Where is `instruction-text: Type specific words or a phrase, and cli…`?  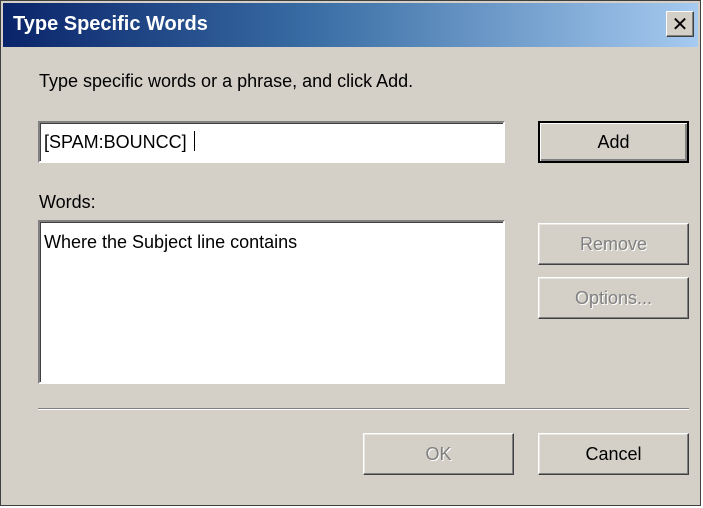 instruction-text: Type specific words or a phrase, and cli… is located at coordinates (226, 81).